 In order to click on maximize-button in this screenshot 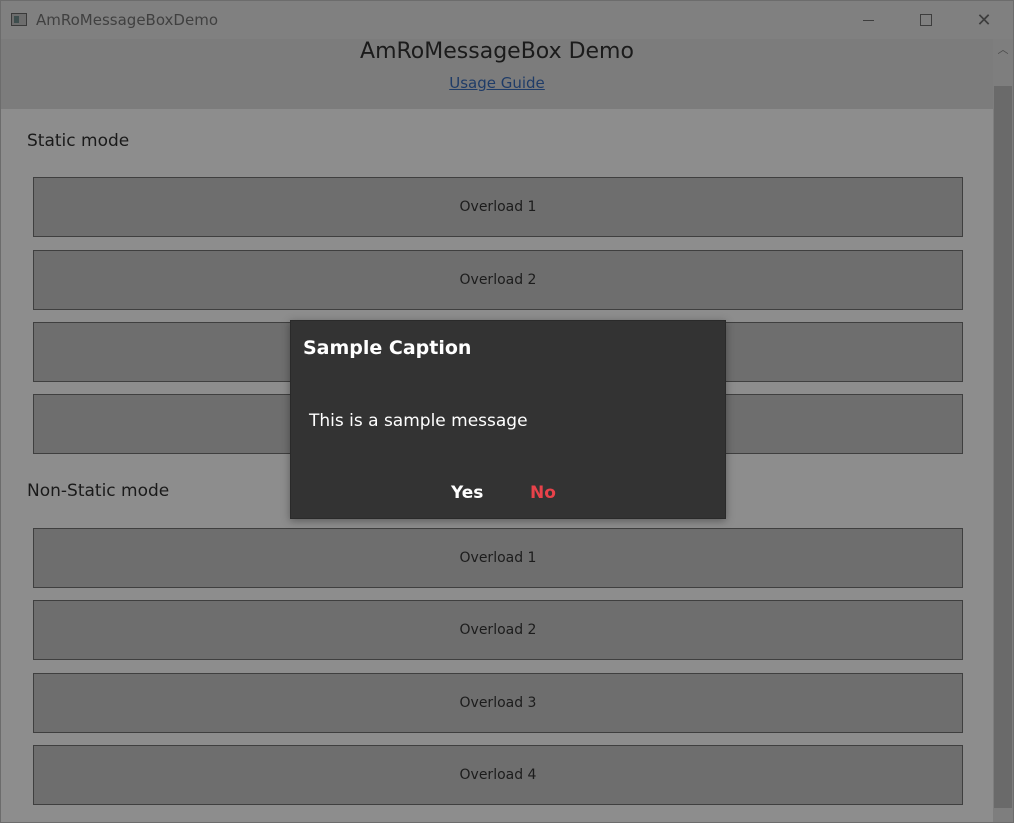, I will do `click(926, 20)`.